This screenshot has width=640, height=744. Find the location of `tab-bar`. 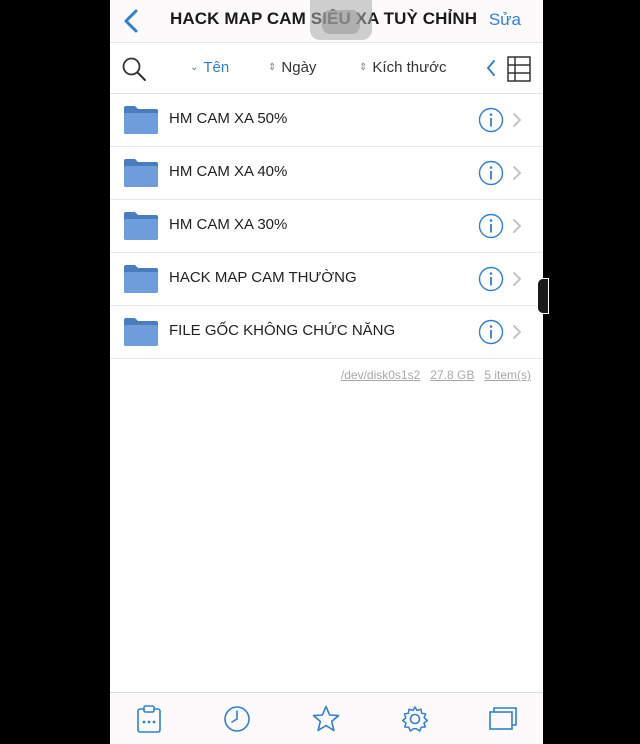

tab-bar is located at coordinates (326, 718).